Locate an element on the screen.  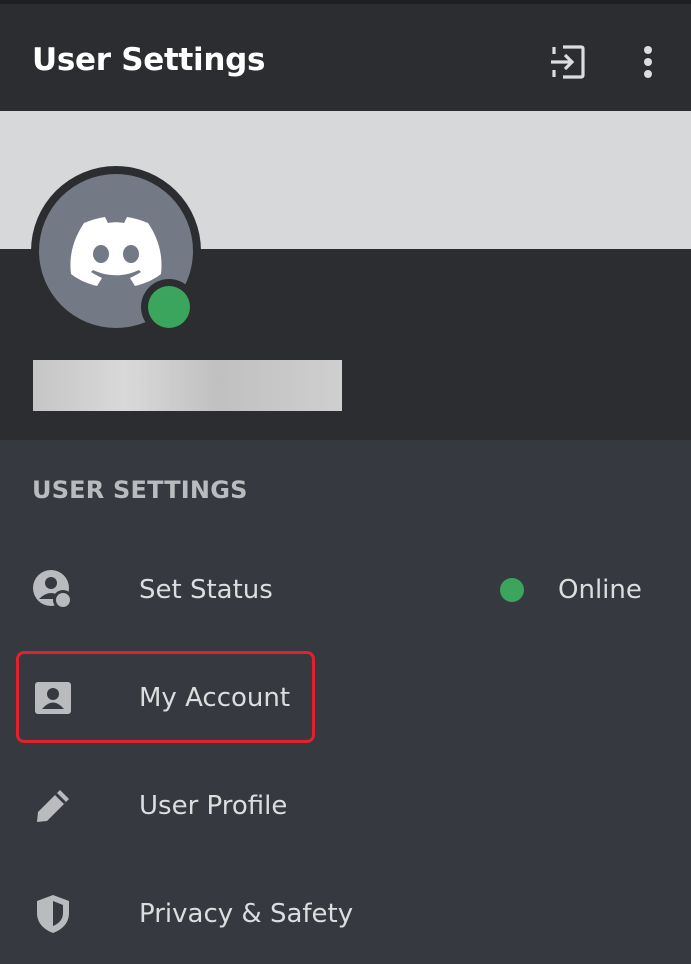
my-account-label: My Account is located at coordinates (215, 698).